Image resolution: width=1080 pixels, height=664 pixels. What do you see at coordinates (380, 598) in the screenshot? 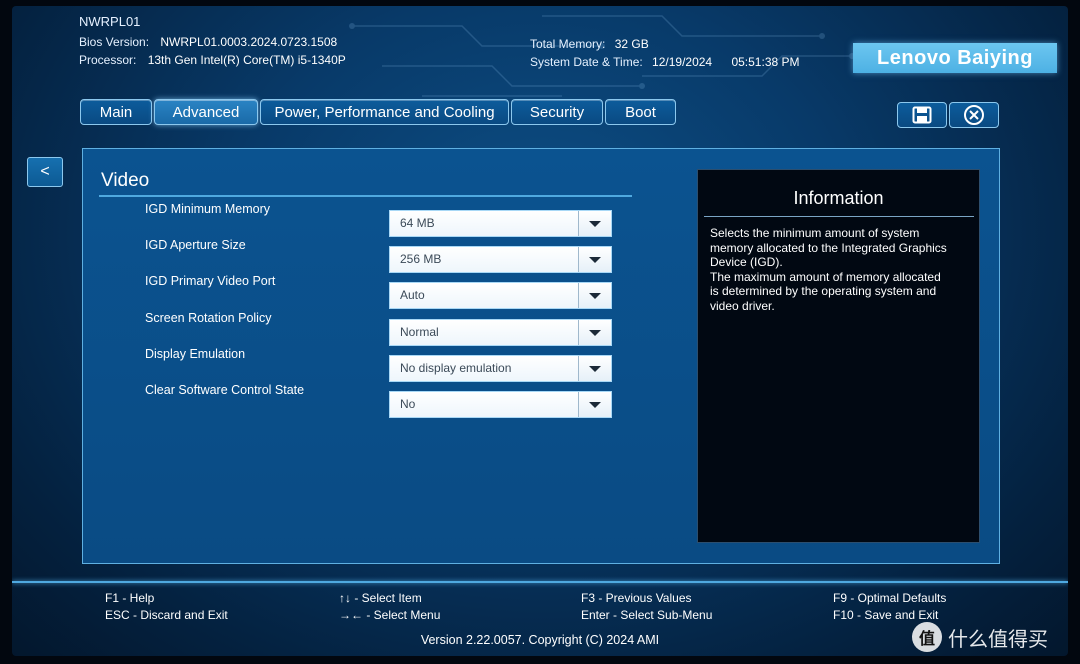
I see `help-key-select-item: ↑↓ - Select Item` at bounding box center [380, 598].